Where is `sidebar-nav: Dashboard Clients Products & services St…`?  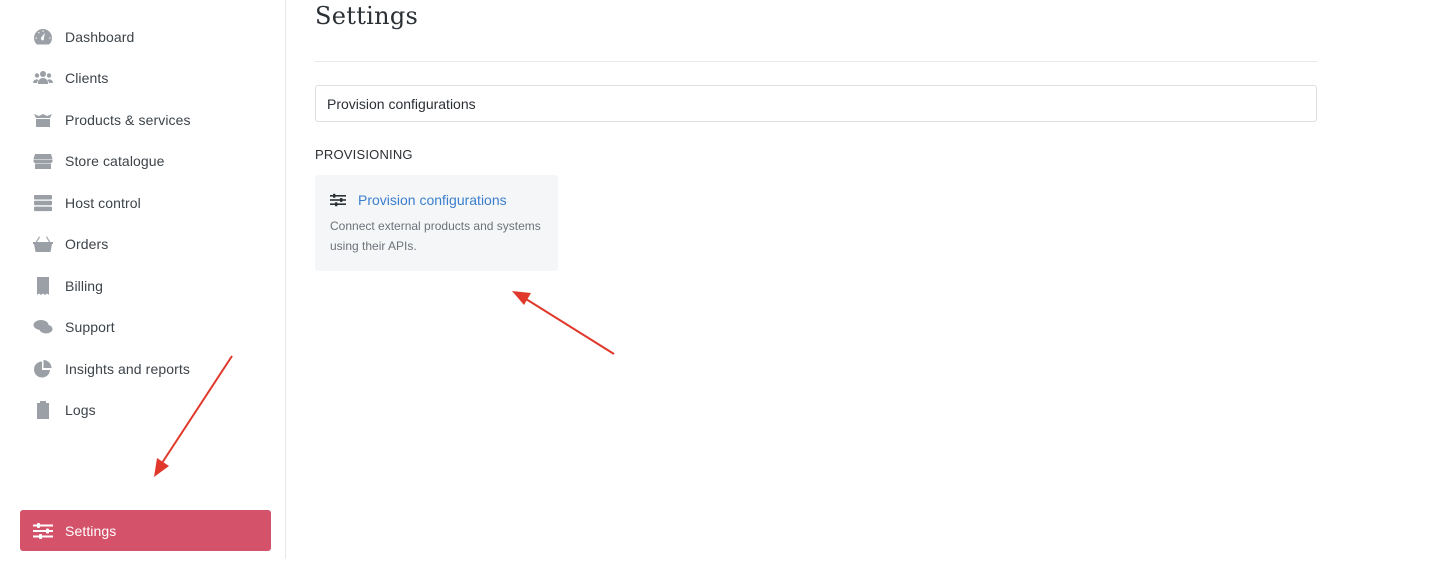
sidebar-nav: Dashboard Clients Products & services St… is located at coordinates (145, 223).